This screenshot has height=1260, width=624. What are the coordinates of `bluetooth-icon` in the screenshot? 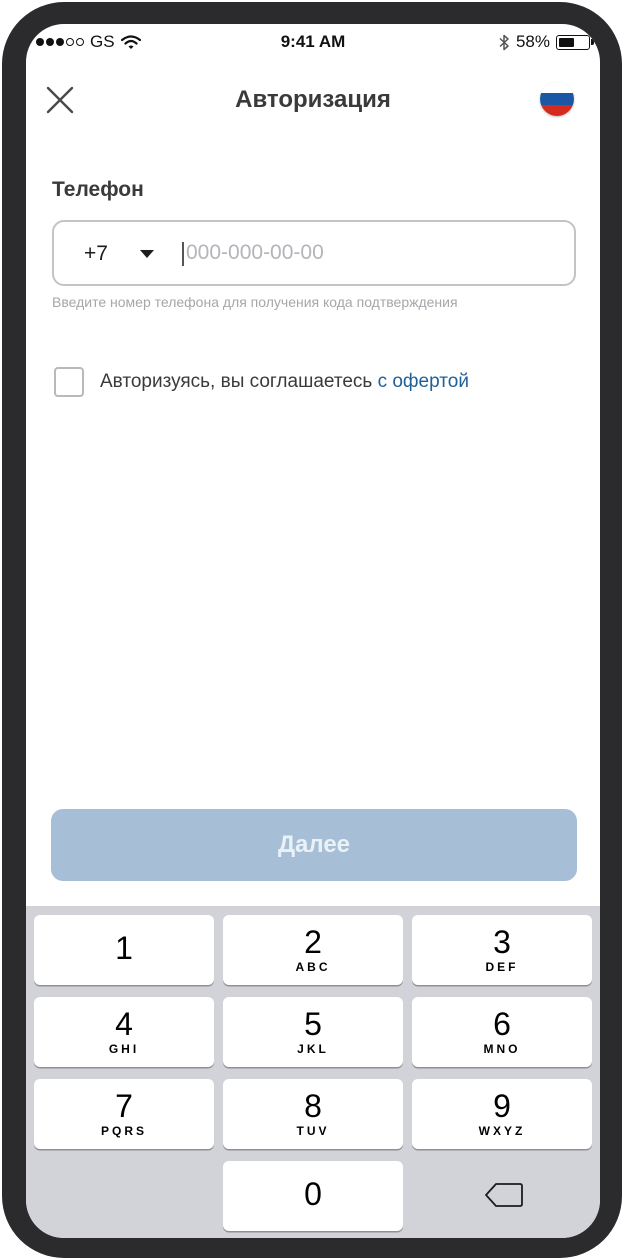 It's located at (504, 42).